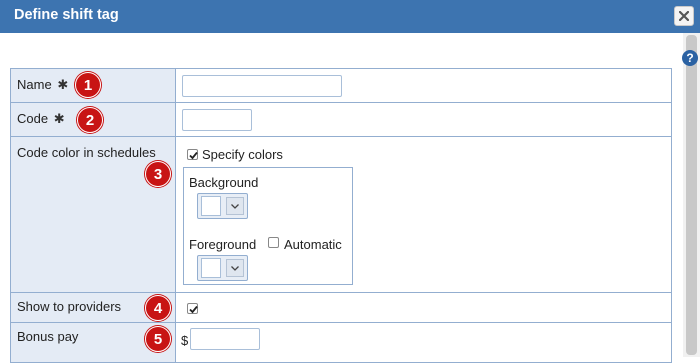 The width and height of the screenshot is (700, 363). Describe the element at coordinates (90, 120) in the screenshot. I see `callout-badge-2: 2` at that location.